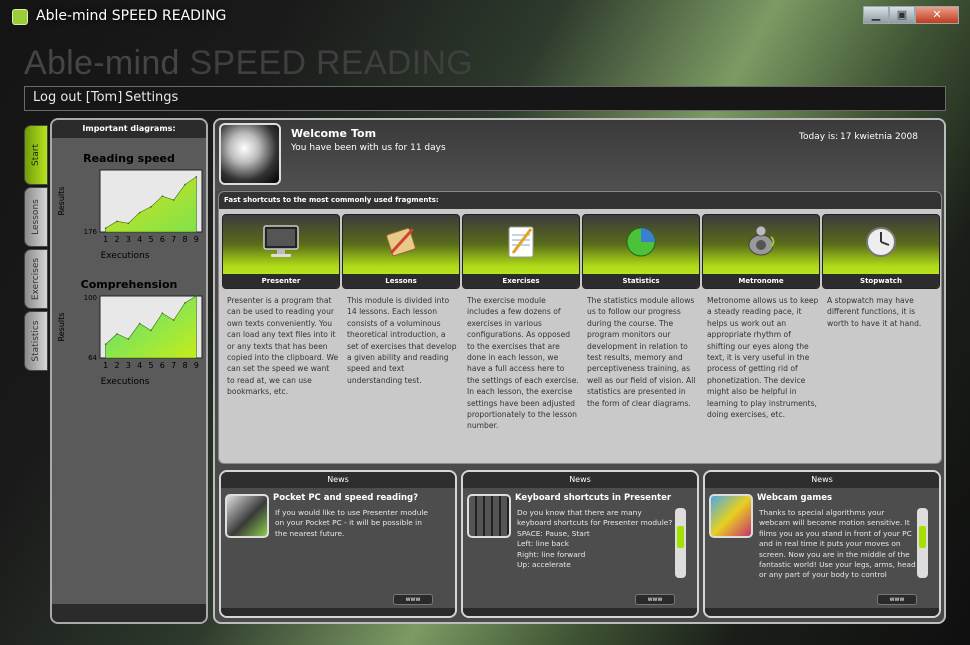 The image size is (970, 645). Describe the element at coordinates (281, 241) in the screenshot. I see `monitor-icon` at that location.